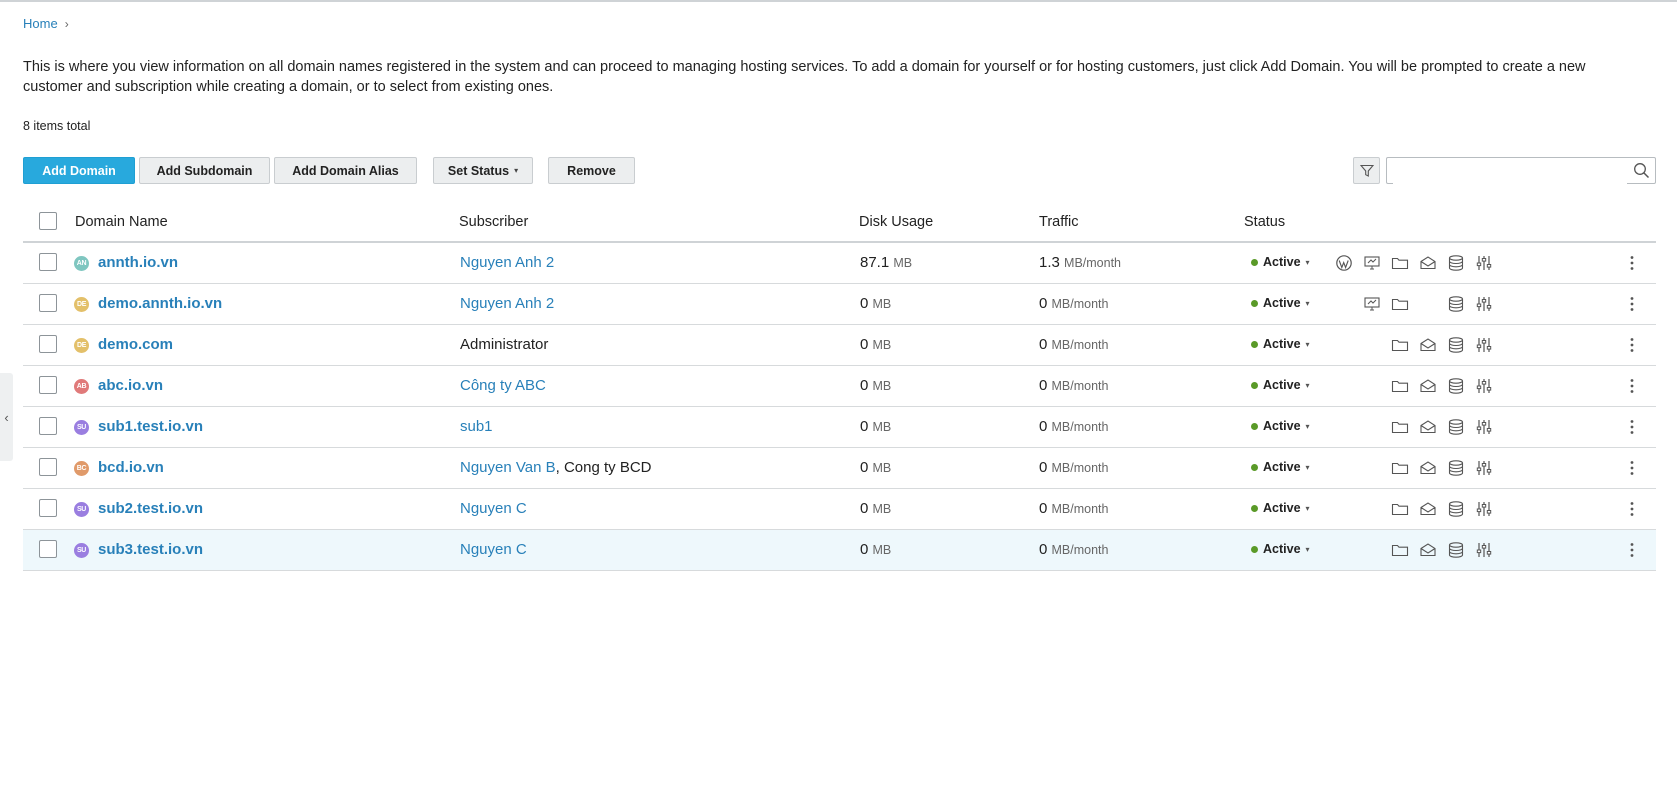 The height and width of the screenshot is (807, 1677). Describe the element at coordinates (150, 508) in the screenshot. I see `domain-name-link: sub2.test.io.vn` at that location.